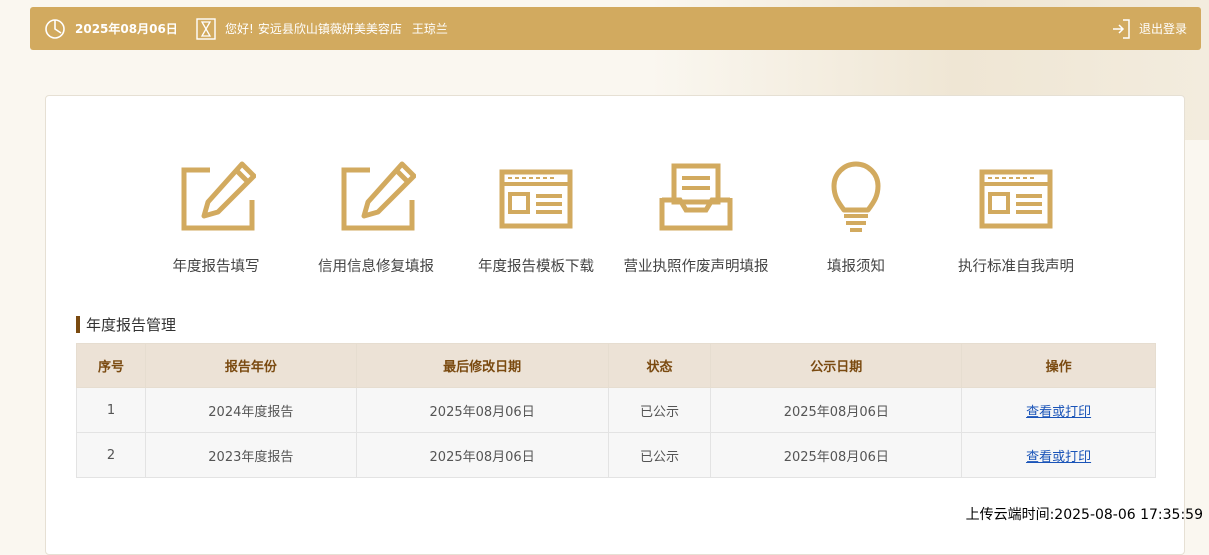 The height and width of the screenshot is (555, 1209). Describe the element at coordinates (696, 267) in the screenshot. I see `nav-label: 营业执照作废声明填报` at that location.